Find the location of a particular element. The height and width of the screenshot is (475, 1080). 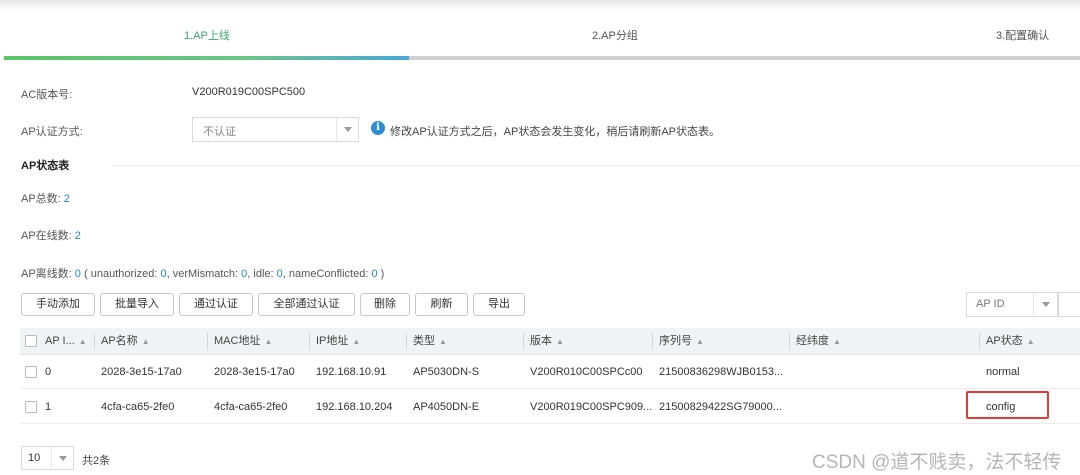

wizard-step-3: 3.配置确认 is located at coordinates (1022, 35).